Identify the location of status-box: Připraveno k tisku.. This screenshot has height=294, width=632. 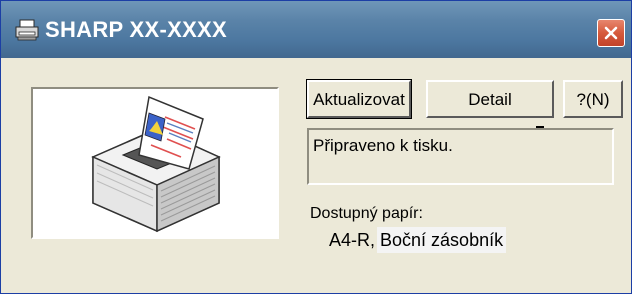
(460, 156).